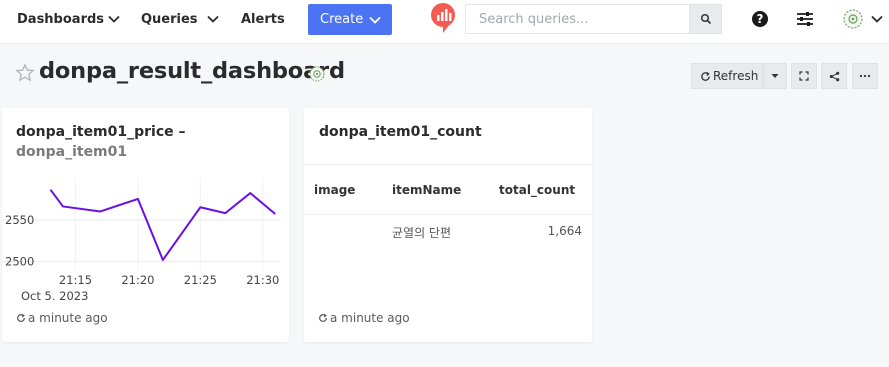 This screenshot has width=889, height=367. I want to click on price-line-chart: 2550 2500 21:15 21:20 21:25 21:30 Oct 5, 2023, so click(140, 239).